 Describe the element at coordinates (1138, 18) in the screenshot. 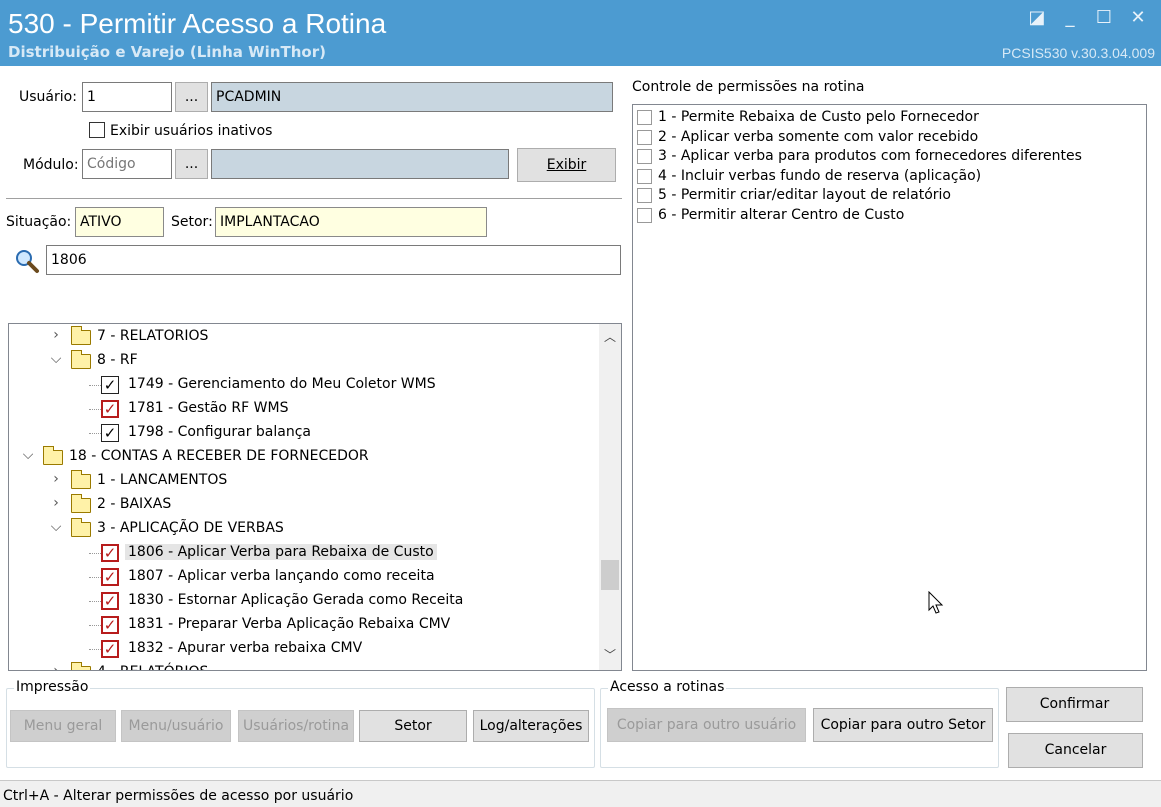

I see `close-button: ✕` at that location.